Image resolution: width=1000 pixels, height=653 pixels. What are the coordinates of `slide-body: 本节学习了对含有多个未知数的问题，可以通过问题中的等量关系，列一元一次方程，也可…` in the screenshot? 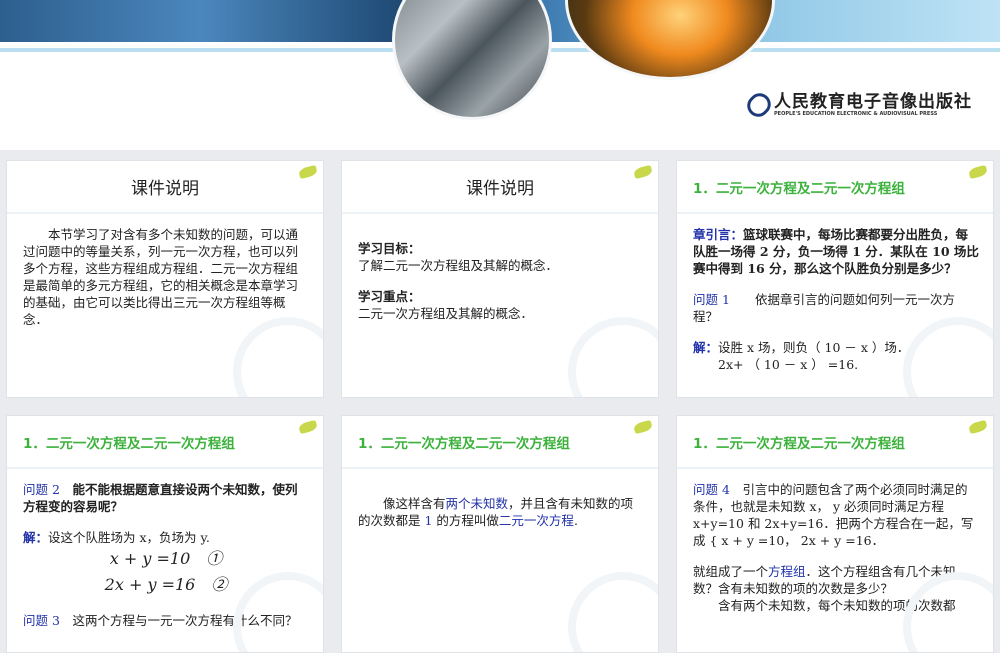 It's located at (165, 271).